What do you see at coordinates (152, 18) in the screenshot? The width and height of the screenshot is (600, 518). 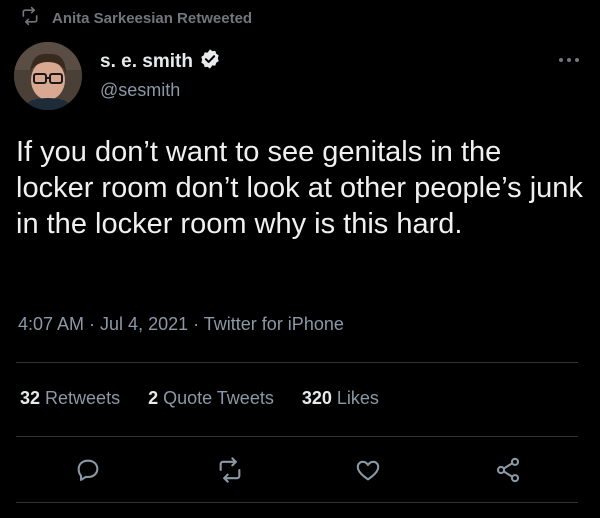 I see `retweet-context-label: Anita Sarkeesian Retweeted` at bounding box center [152, 18].